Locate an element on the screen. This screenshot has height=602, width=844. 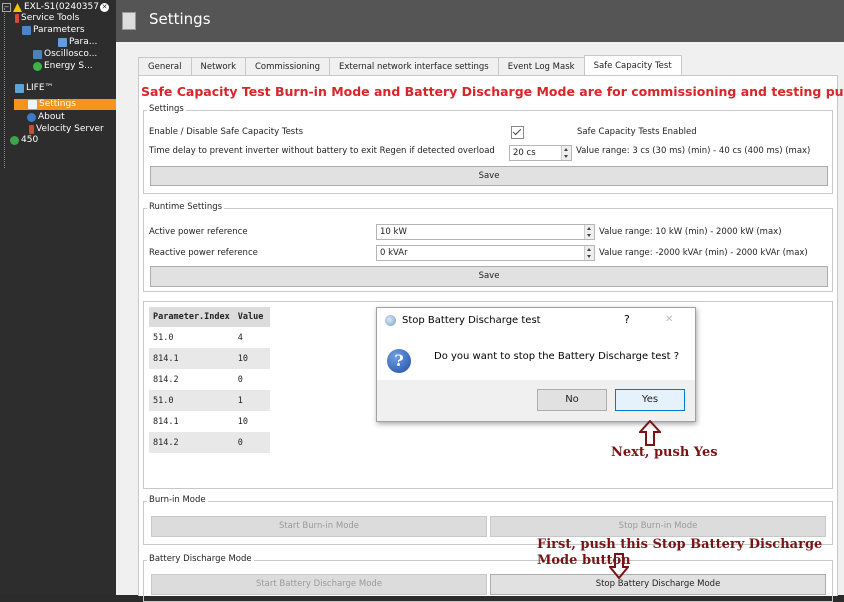
tab-general: General is located at coordinates (165, 66).